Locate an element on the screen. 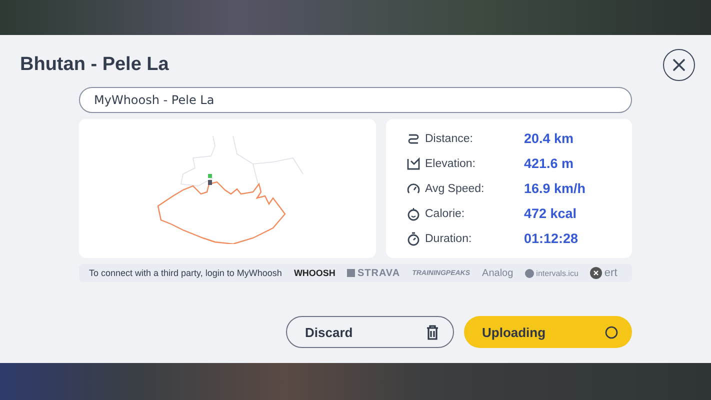 The image size is (711, 400). stat-value: 20.4 km is located at coordinates (549, 138).